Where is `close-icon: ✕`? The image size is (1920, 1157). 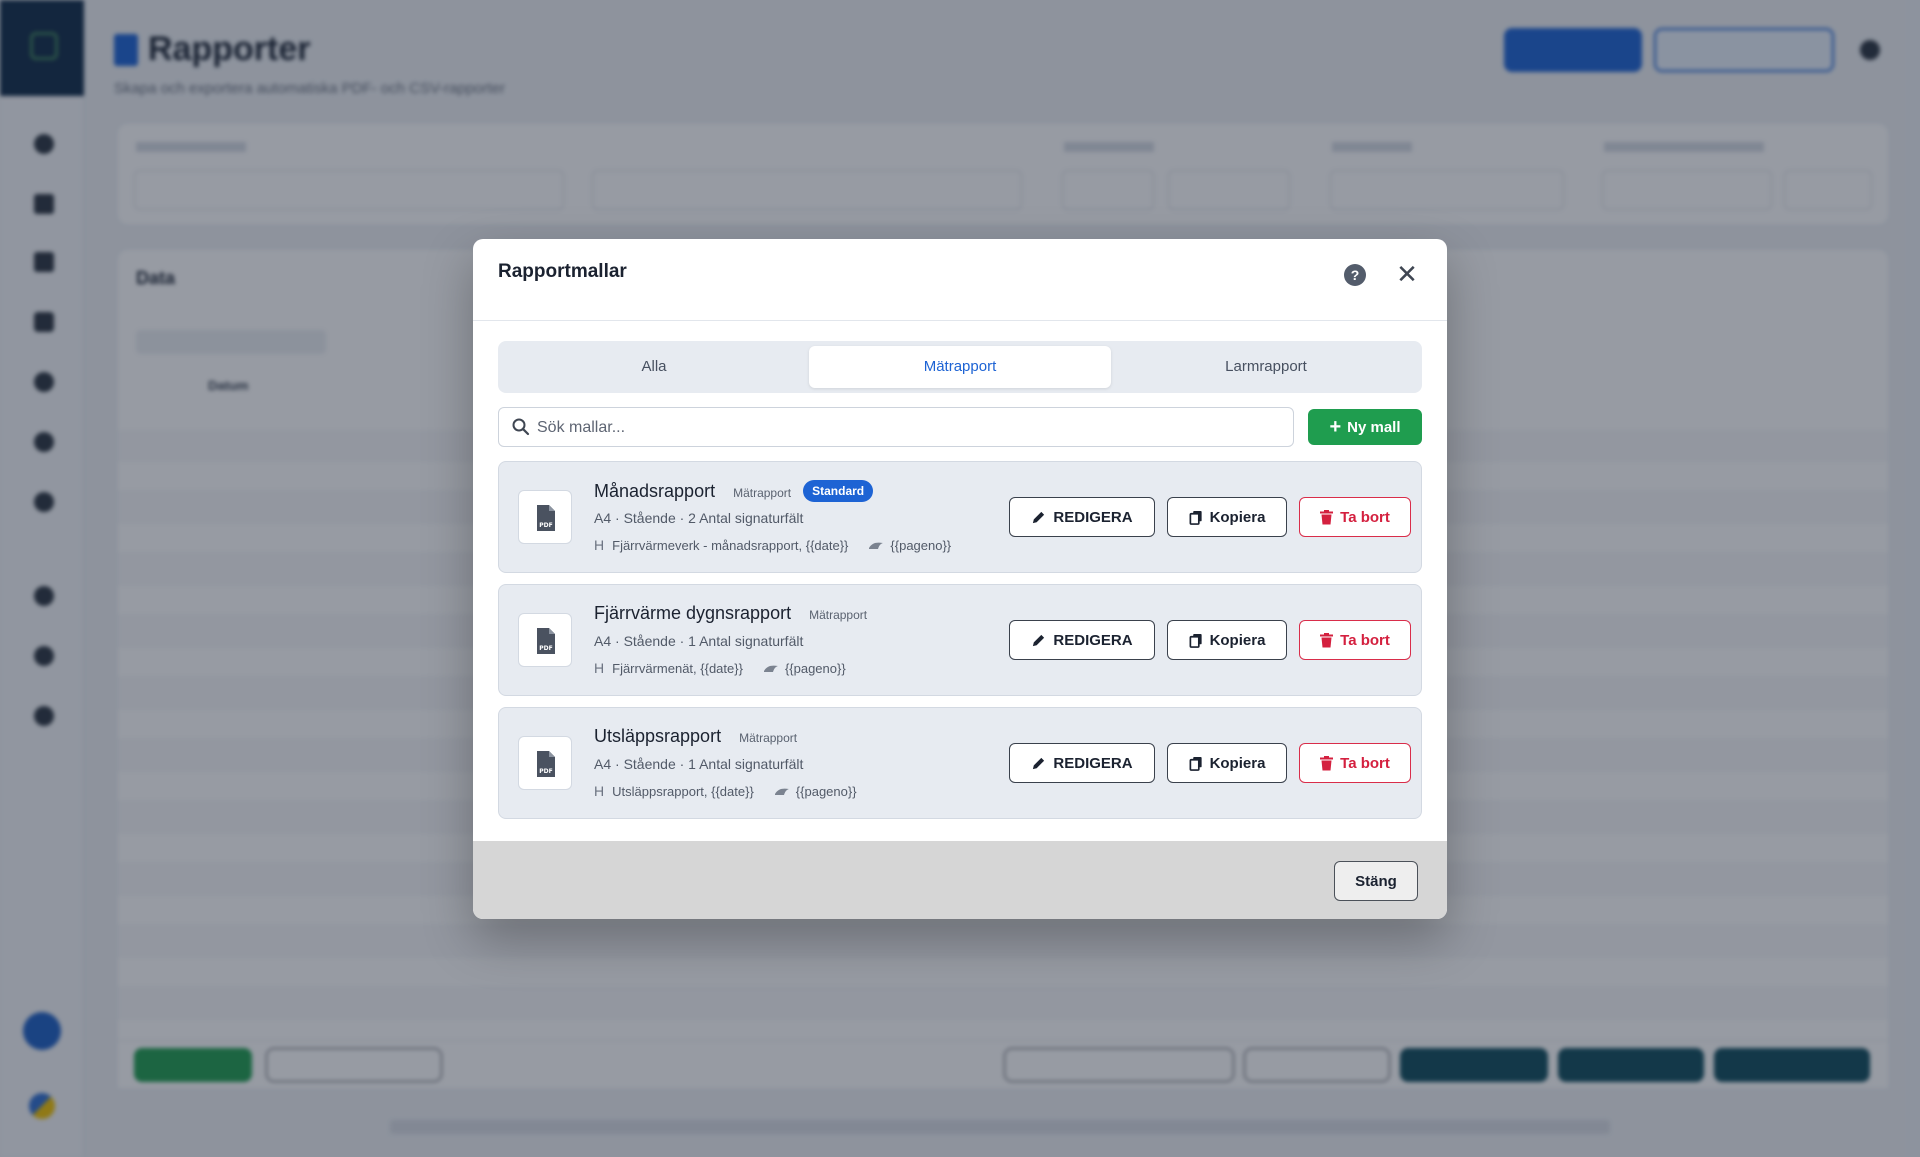
close-icon: ✕ is located at coordinates (1407, 274).